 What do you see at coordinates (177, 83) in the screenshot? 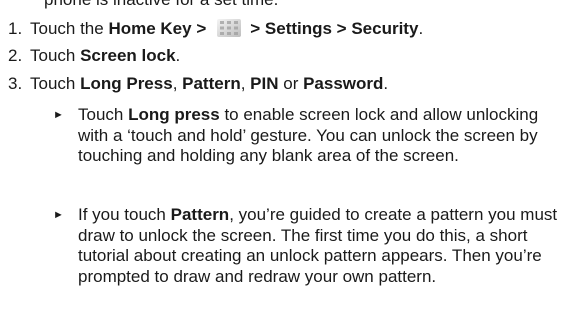
I see `step-3-sep-1: ,` at bounding box center [177, 83].